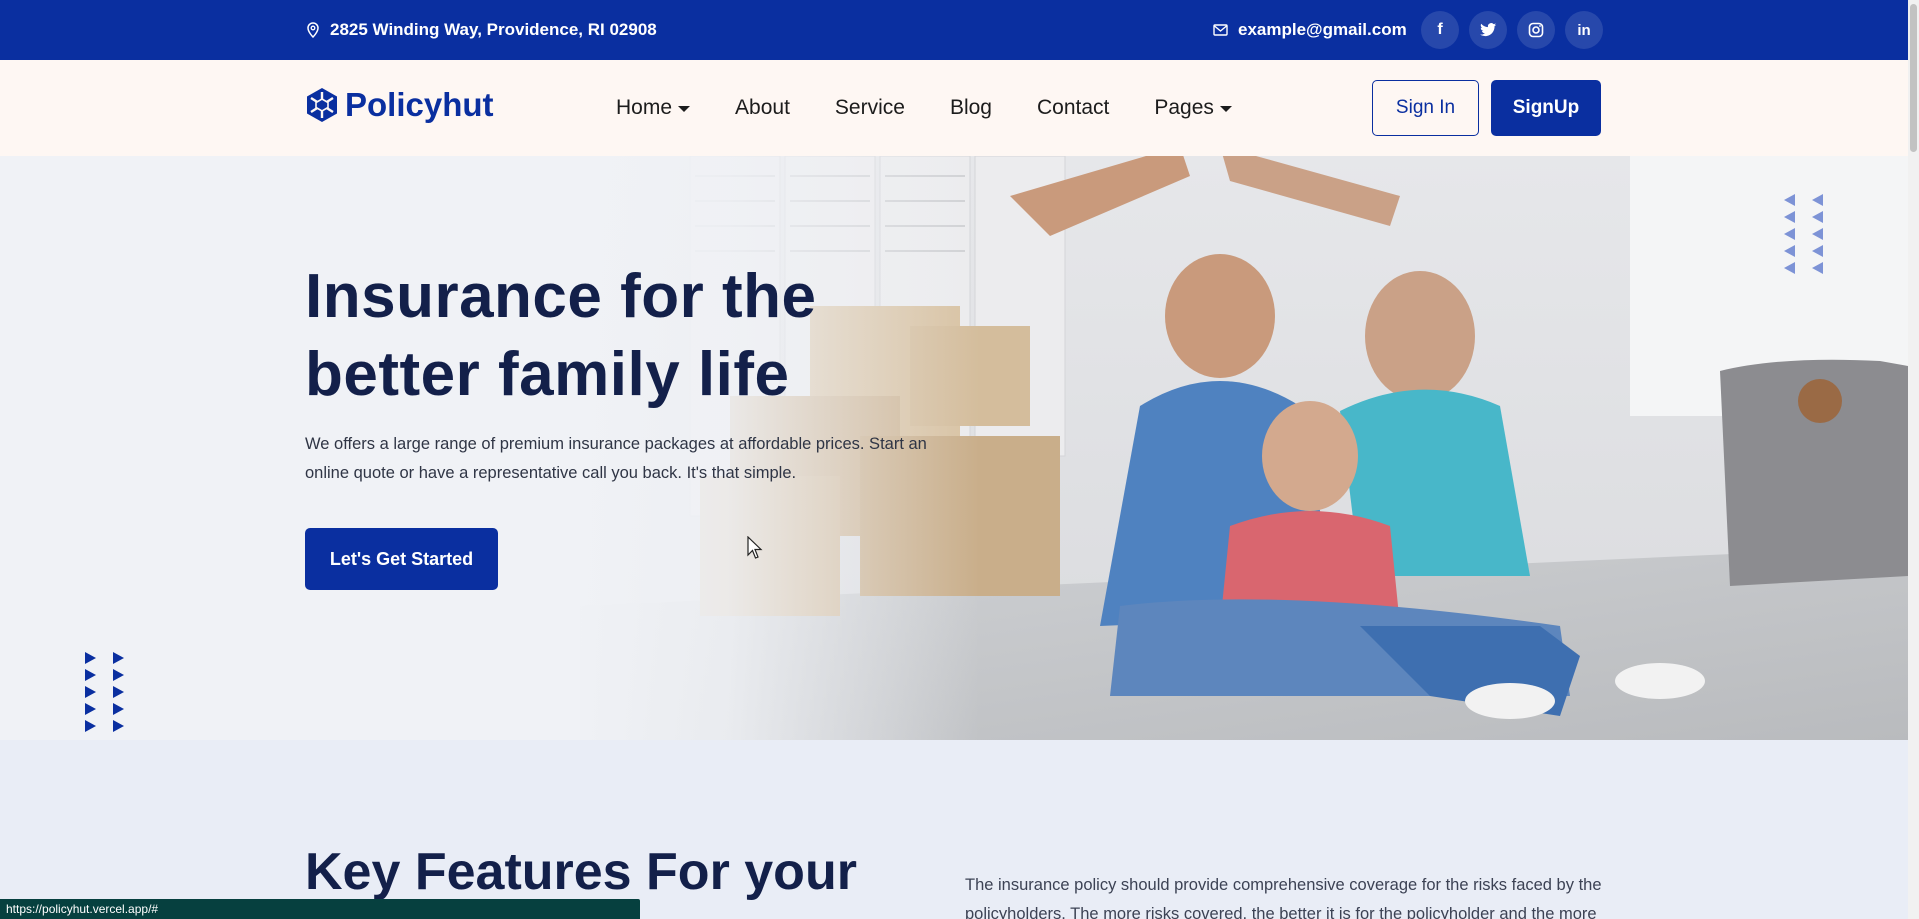 The image size is (1919, 919). I want to click on linkedin-icon: in, so click(1584, 30).